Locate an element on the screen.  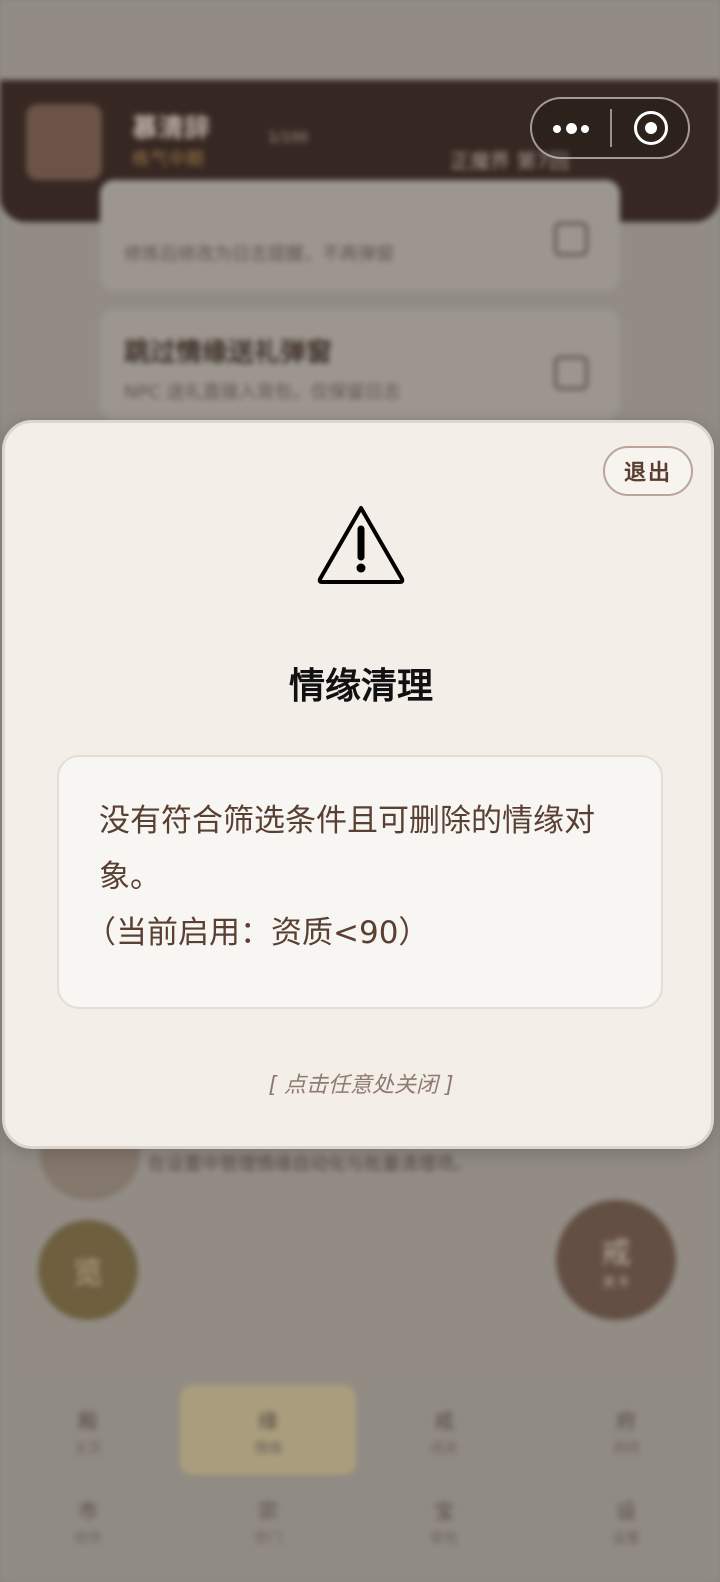
message-box: 没有符合筛选条件且可删除的情缘对象。 （当前启用：资质<90） is located at coordinates (360, 882).